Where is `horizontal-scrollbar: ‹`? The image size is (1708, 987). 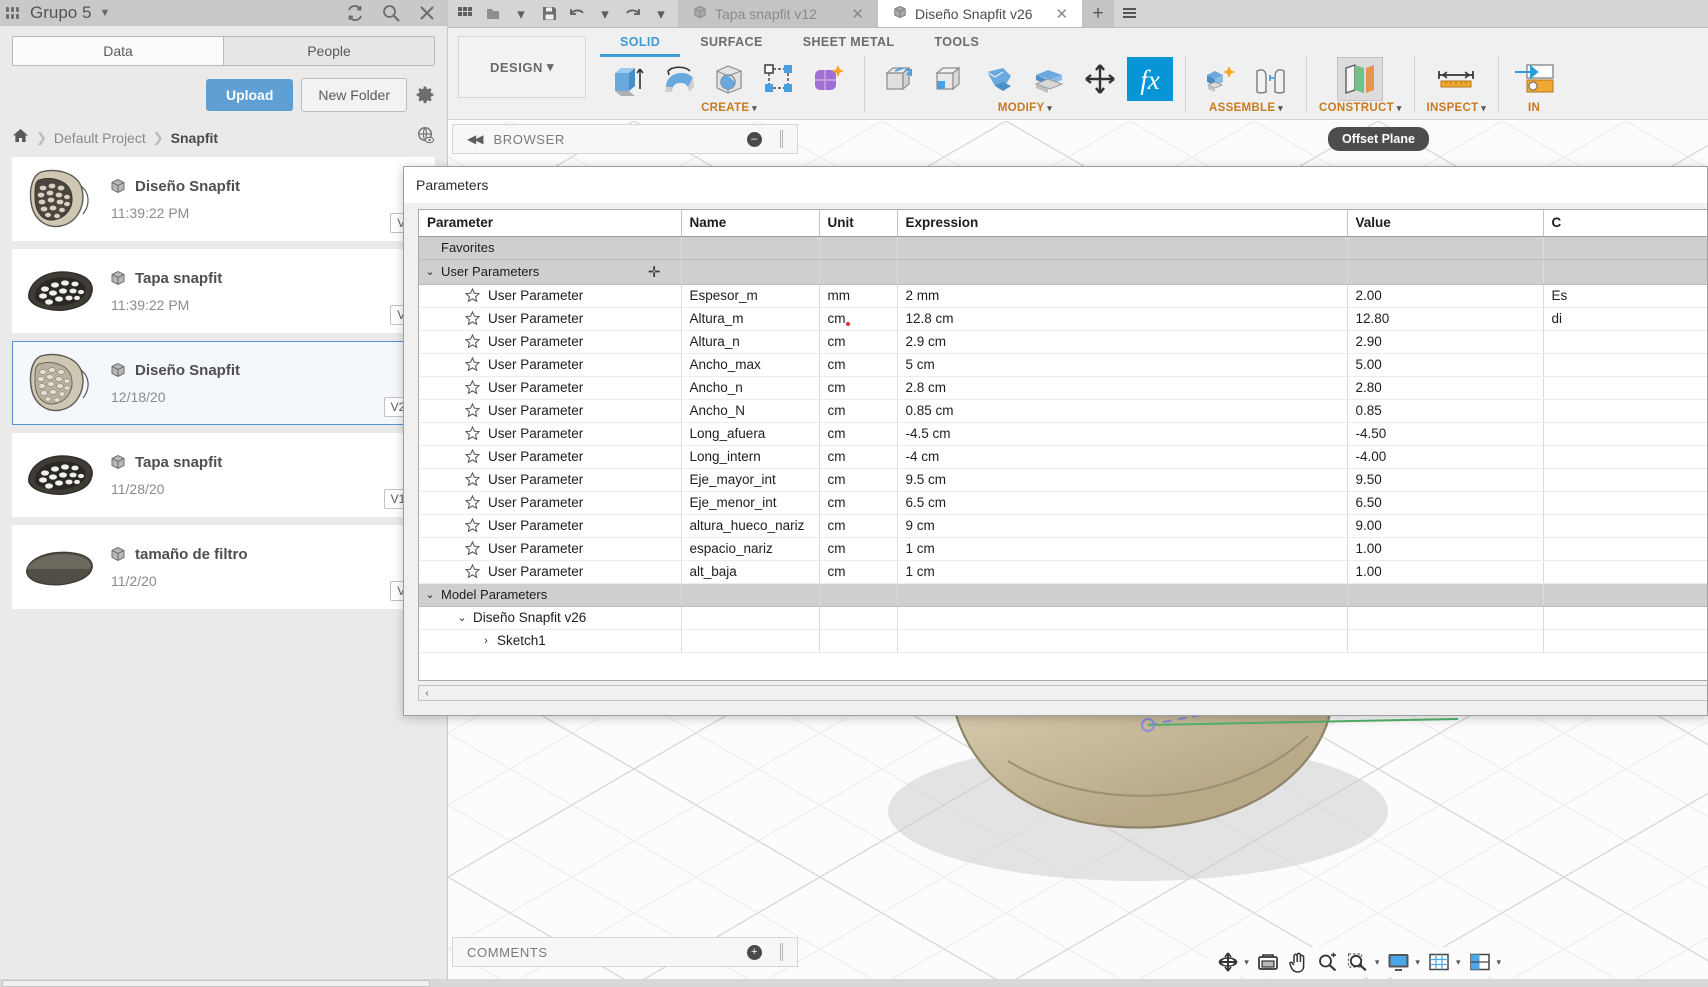 horizontal-scrollbar: ‹ is located at coordinates (1062, 693).